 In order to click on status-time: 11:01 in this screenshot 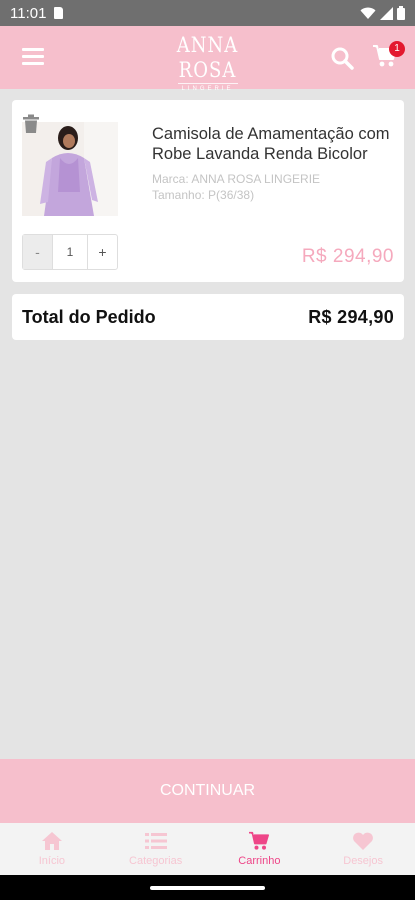, I will do `click(28, 13)`.